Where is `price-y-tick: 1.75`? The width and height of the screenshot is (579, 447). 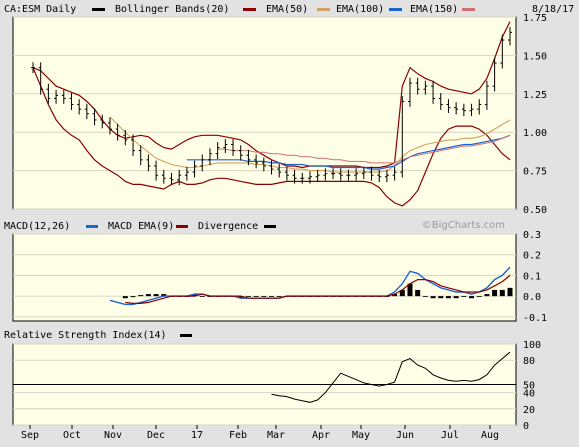 price-y-tick: 1.75 is located at coordinates (535, 18).